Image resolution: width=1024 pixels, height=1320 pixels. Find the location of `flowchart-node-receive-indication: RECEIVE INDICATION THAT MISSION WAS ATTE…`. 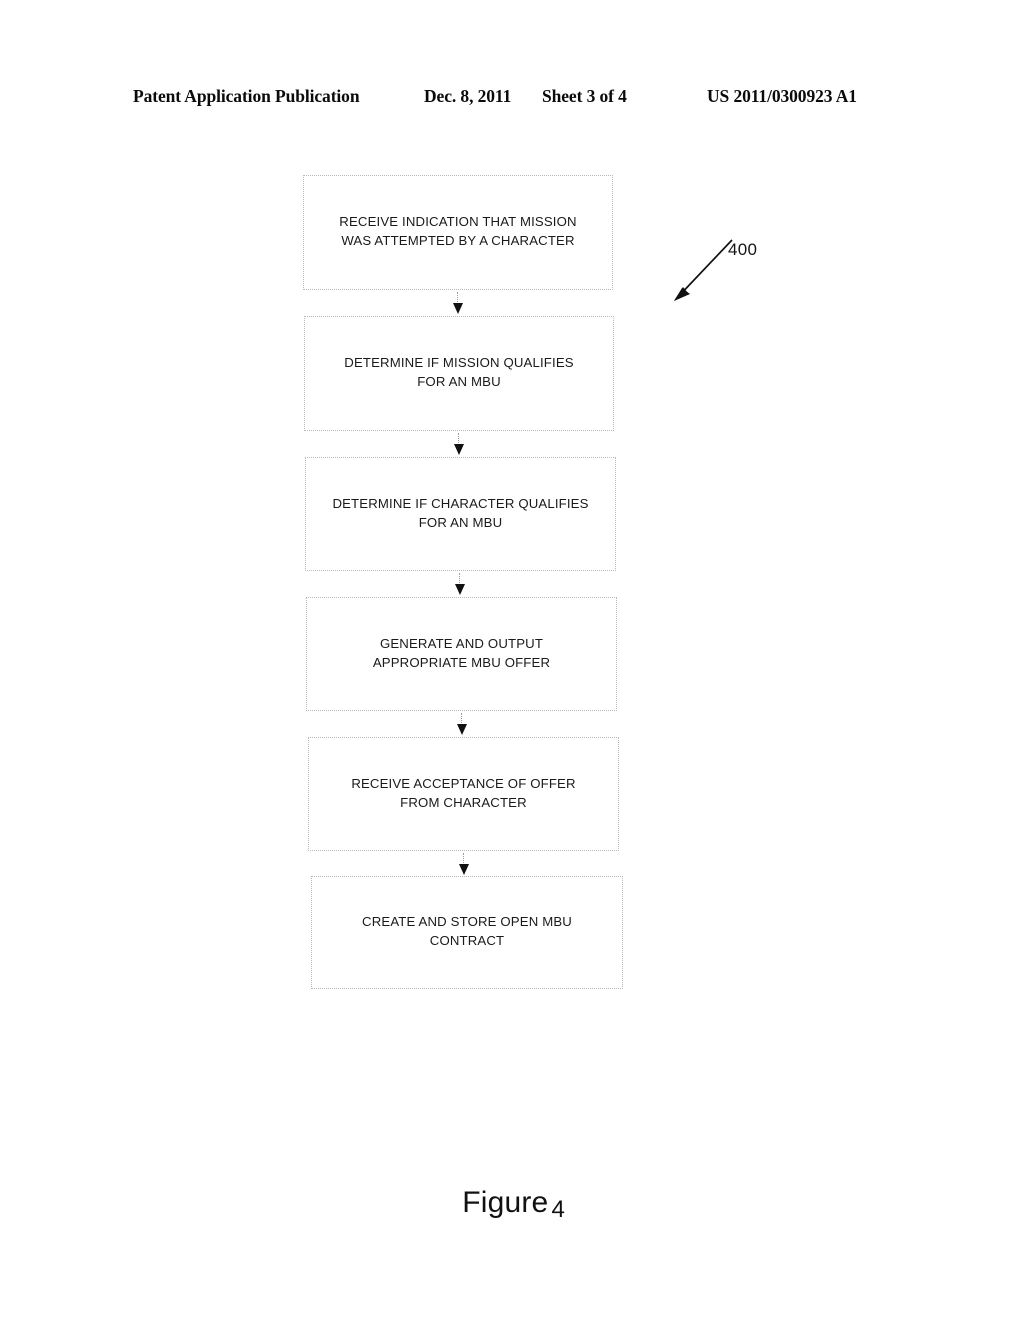

flowchart-node-receive-indication: RECEIVE INDICATION THAT MISSION WAS ATTE… is located at coordinates (458, 232).